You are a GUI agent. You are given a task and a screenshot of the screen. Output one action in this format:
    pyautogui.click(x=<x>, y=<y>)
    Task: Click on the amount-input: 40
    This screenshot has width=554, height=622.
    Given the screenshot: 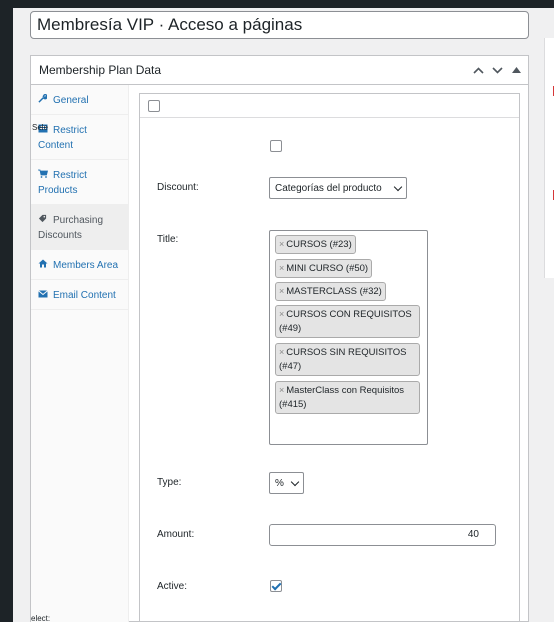 What is the action you would take?
    pyautogui.click(x=382, y=535)
    